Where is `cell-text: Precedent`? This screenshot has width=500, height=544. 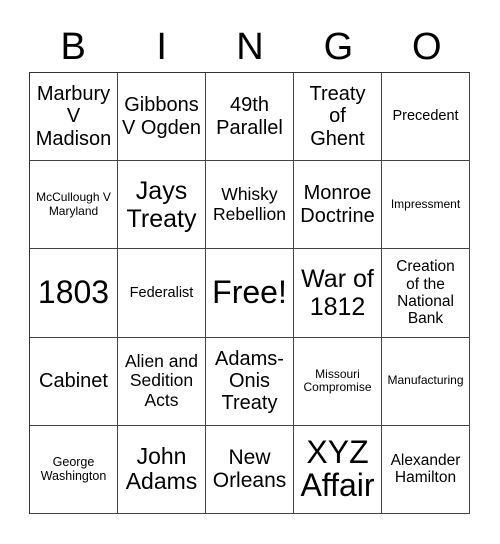
cell-text: Precedent is located at coordinates (425, 116).